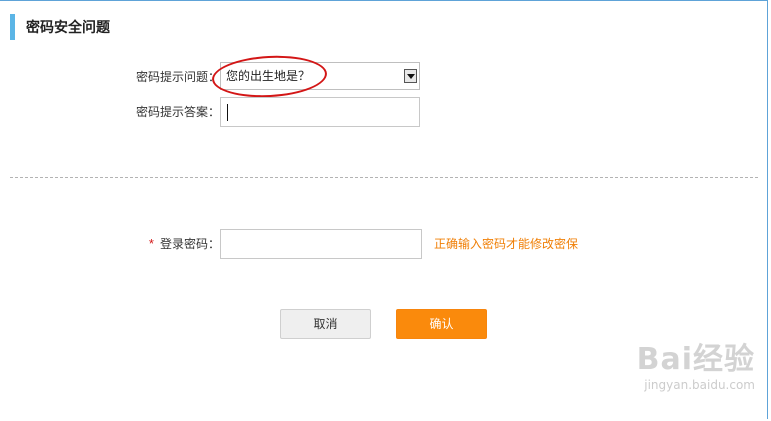 The image size is (771, 421). I want to click on dashed-divider, so click(384, 177).